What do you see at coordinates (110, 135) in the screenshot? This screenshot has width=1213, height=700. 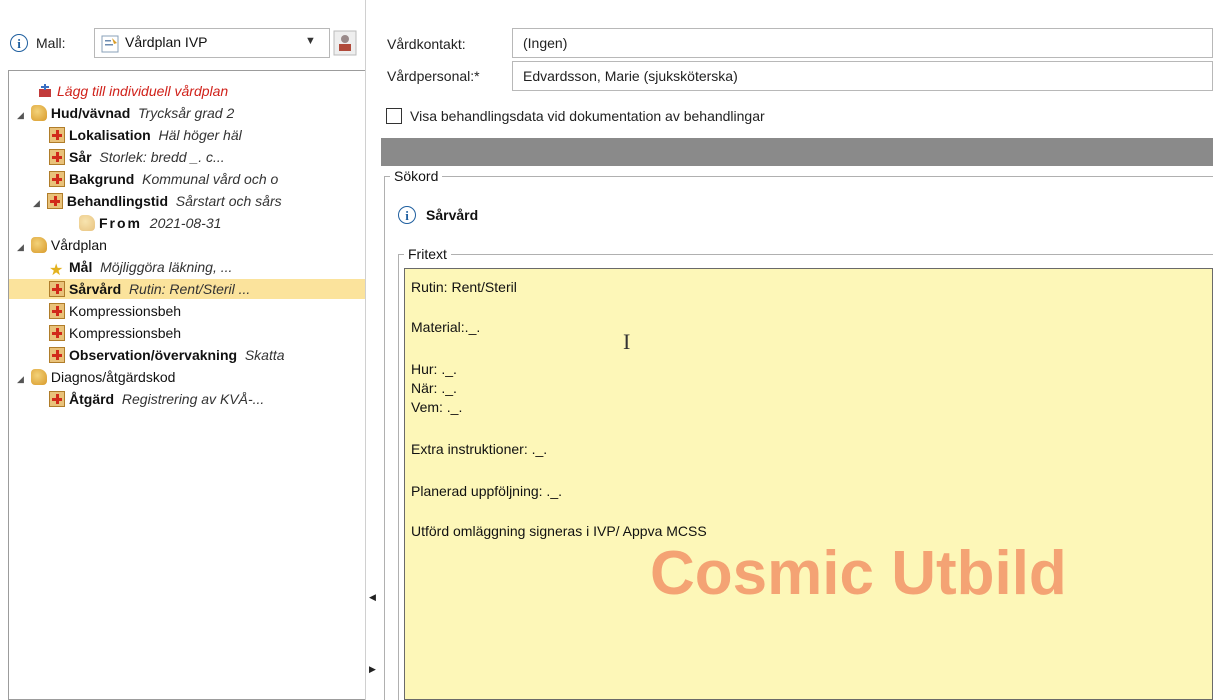 I see `node-title: Lokalisation` at bounding box center [110, 135].